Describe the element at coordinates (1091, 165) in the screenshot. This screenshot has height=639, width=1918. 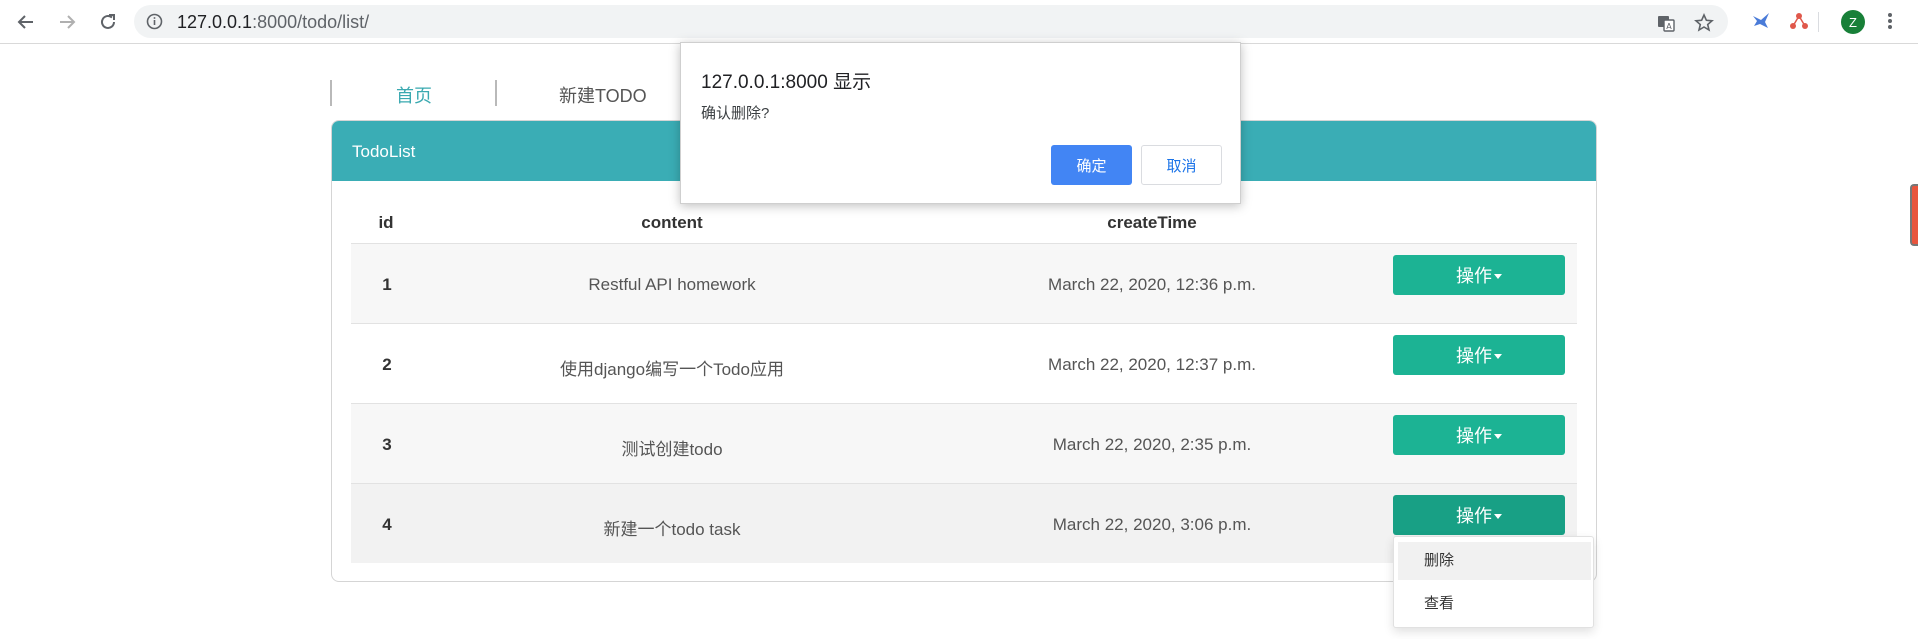
I see `dialog-ok-button: 确定` at that location.